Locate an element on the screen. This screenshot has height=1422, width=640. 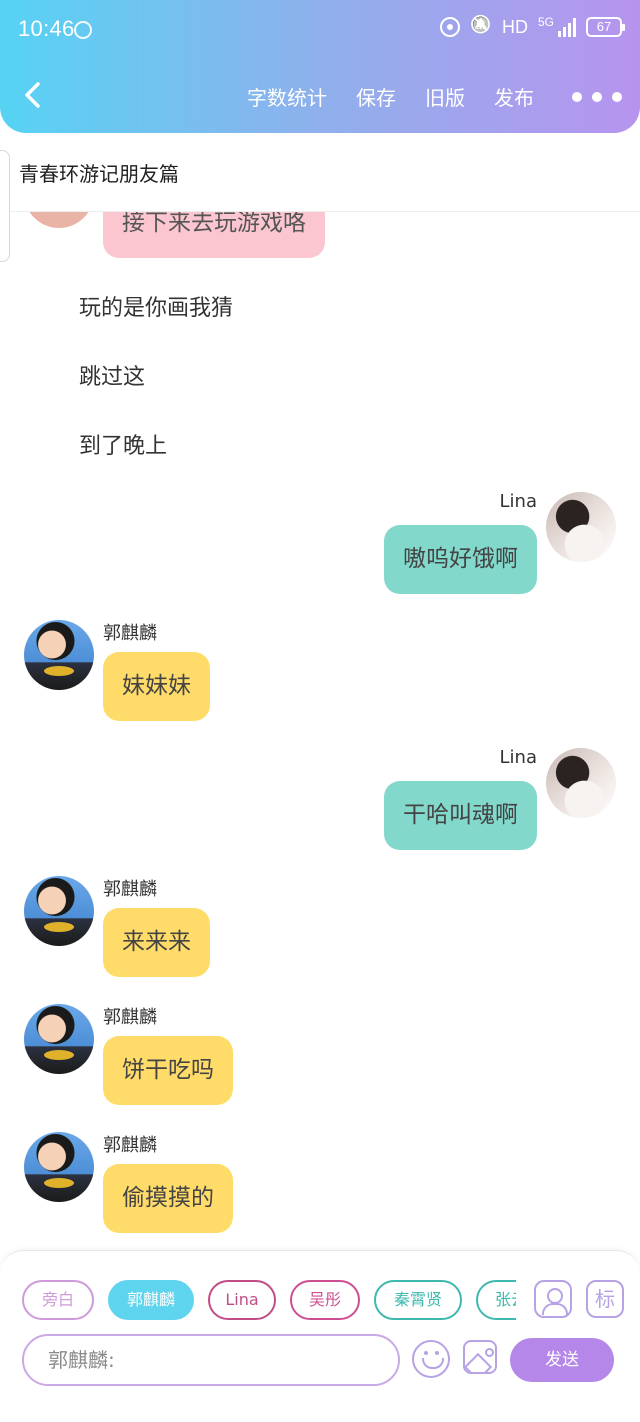
back-button is located at coordinates (33, 95).